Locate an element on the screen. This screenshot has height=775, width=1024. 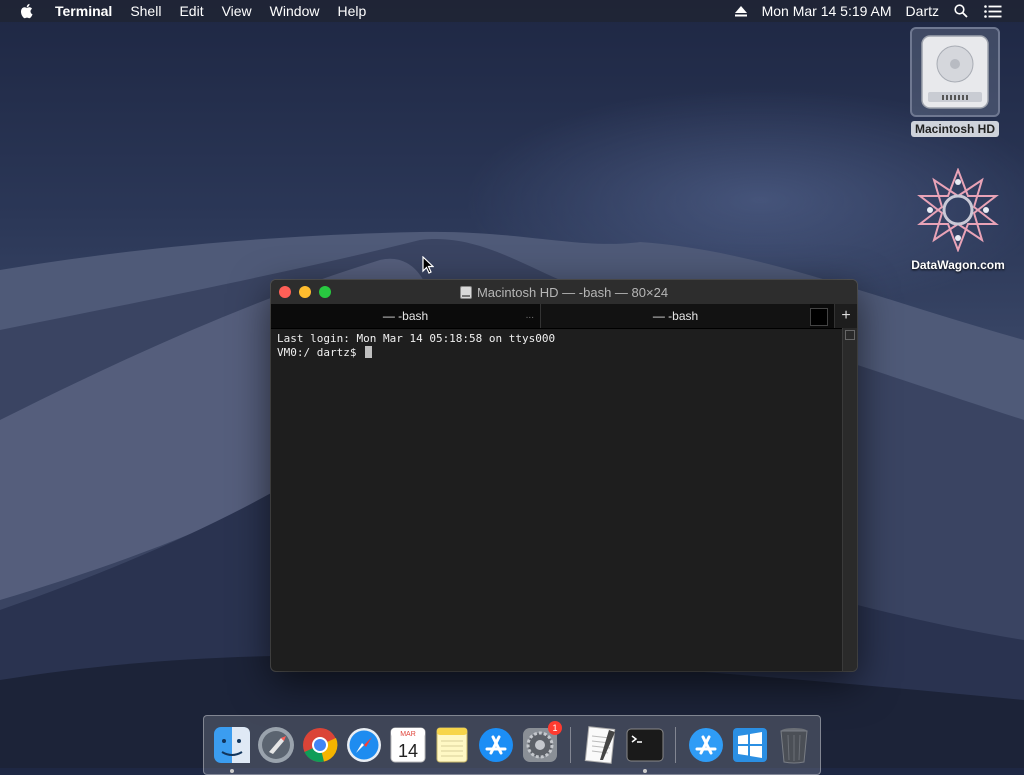
hard-drive-icon is located at coordinates (955, 72).